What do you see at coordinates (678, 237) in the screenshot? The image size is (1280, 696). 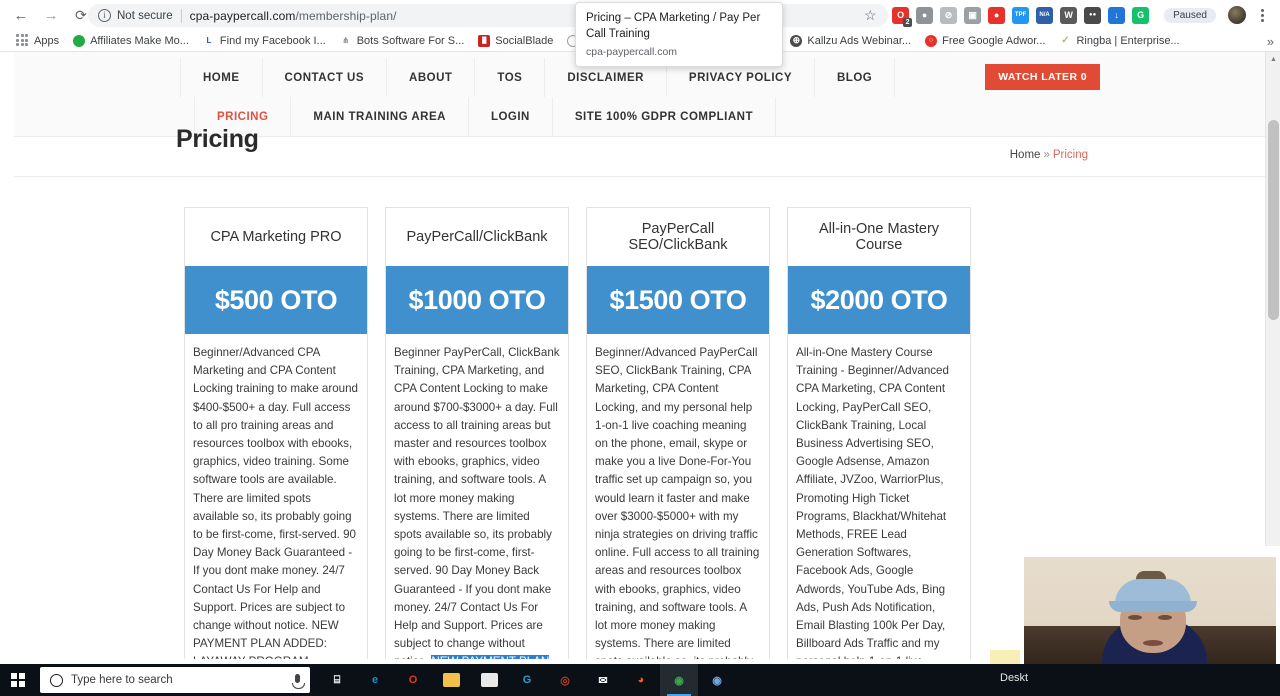 I see `pricing-card-title: PayPerCall SEO/ClickBank` at bounding box center [678, 237].